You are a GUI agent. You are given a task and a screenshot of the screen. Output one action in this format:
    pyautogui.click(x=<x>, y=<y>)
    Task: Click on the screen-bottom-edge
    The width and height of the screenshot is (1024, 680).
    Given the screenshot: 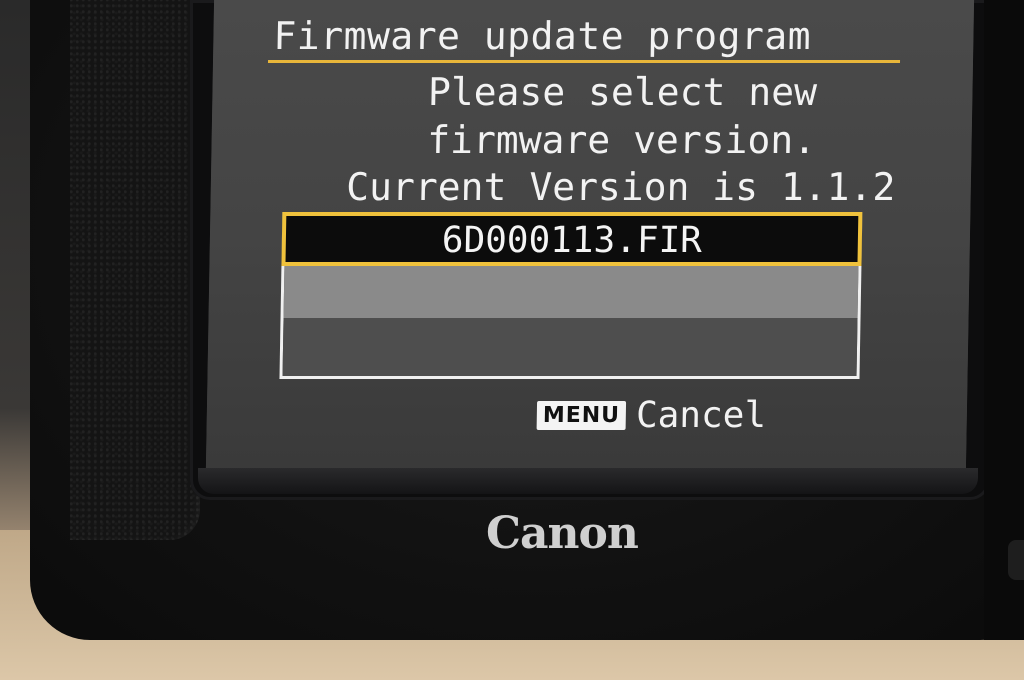 What is the action you would take?
    pyautogui.click(x=588, y=481)
    